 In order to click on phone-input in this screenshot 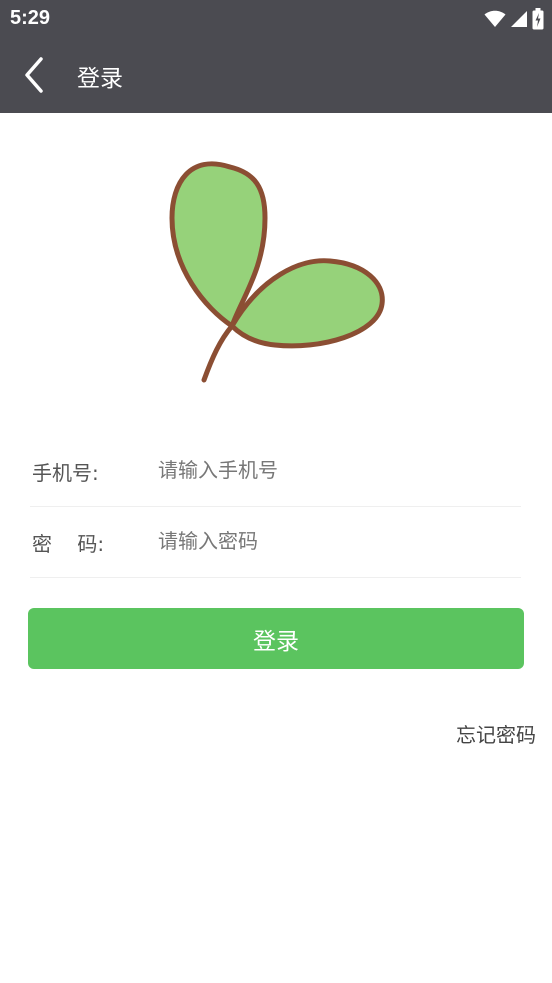, I will do `click(335, 470)`.